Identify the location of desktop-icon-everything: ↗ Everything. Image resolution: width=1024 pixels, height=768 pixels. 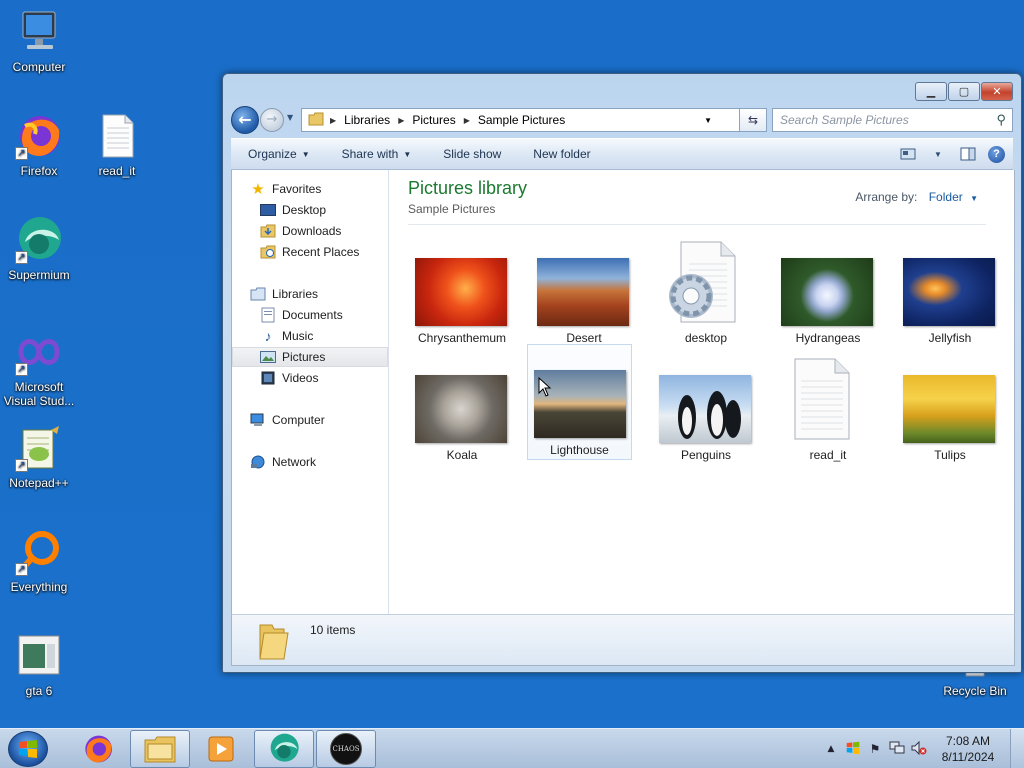
(39, 561).